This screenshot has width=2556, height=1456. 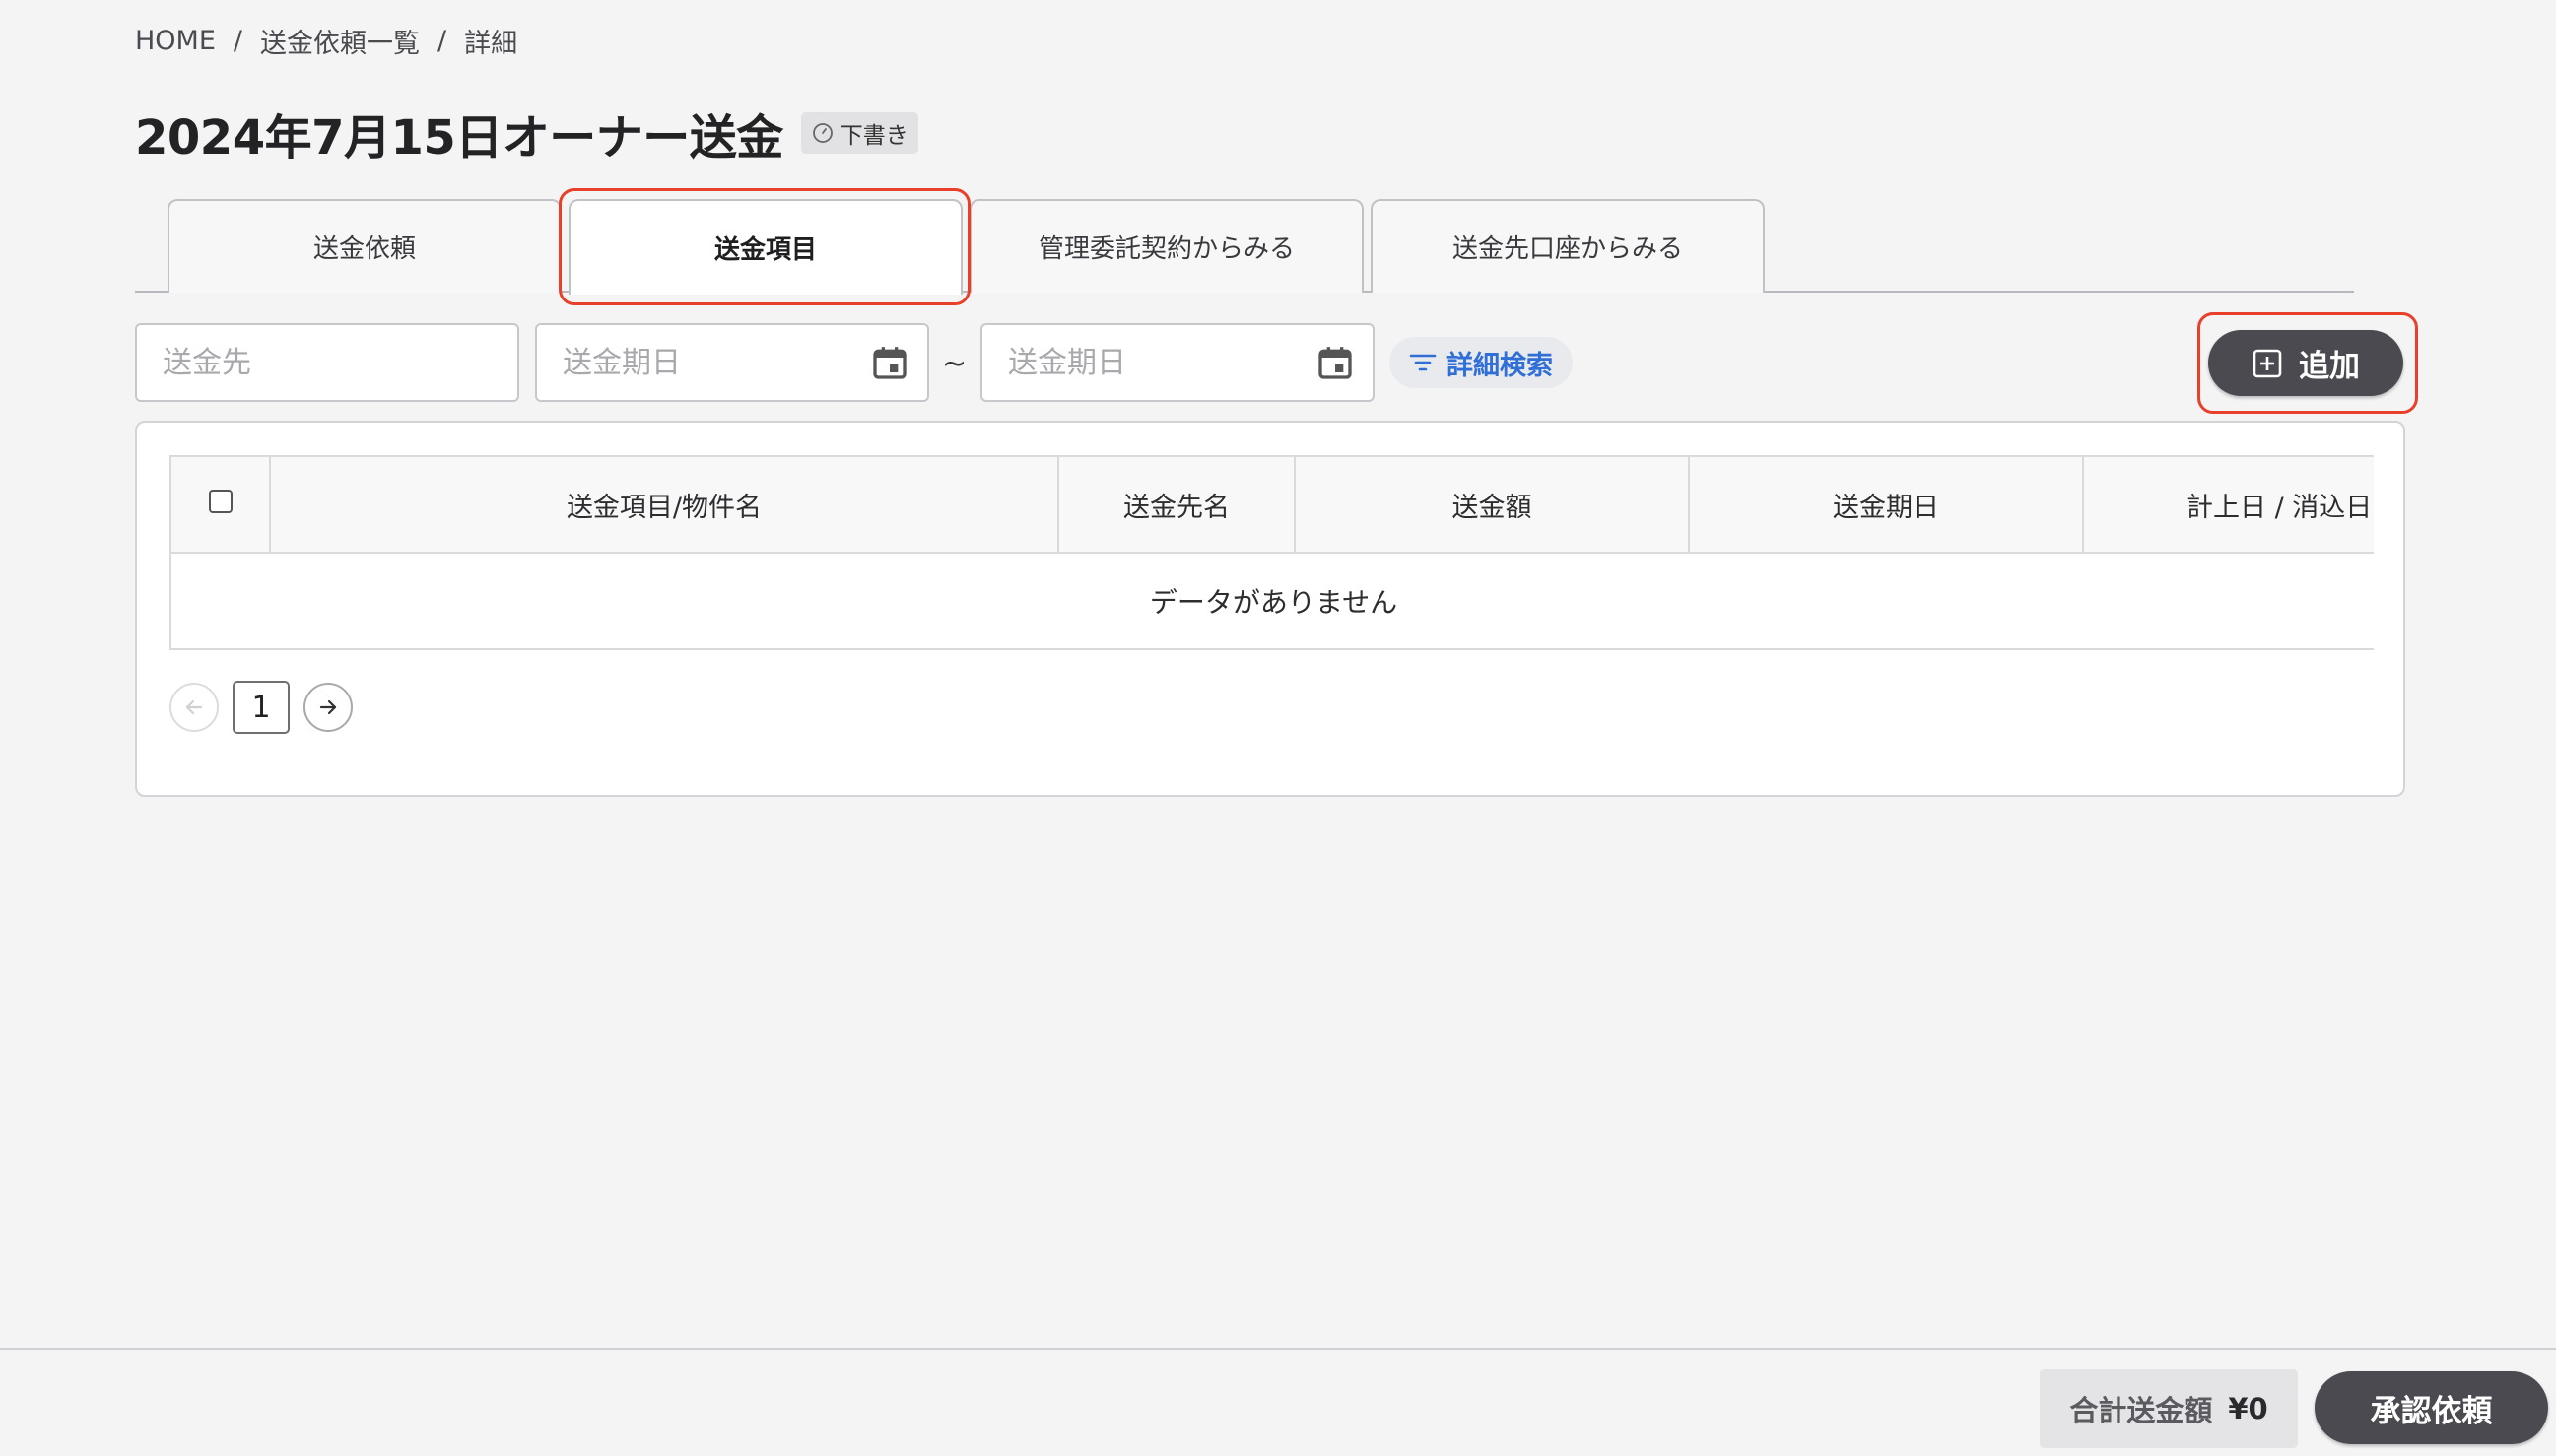 I want to click on status-badge: 下書き, so click(x=859, y=133).